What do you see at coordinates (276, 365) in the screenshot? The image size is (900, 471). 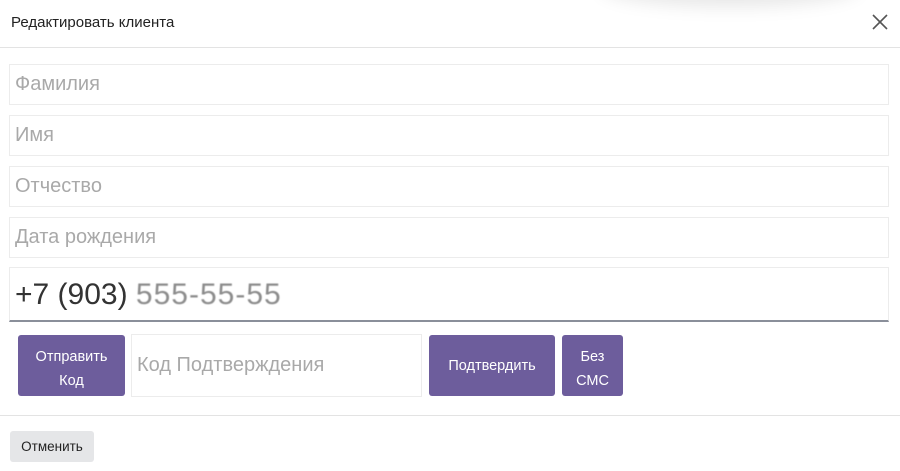 I see `confirmation-code-input` at bounding box center [276, 365].